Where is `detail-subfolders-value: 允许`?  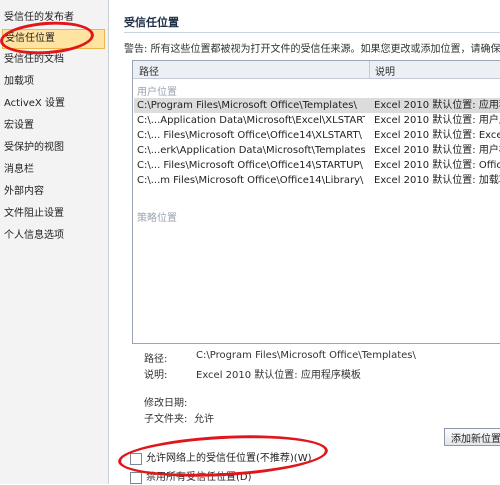 detail-subfolders-value: 允许 is located at coordinates (204, 419).